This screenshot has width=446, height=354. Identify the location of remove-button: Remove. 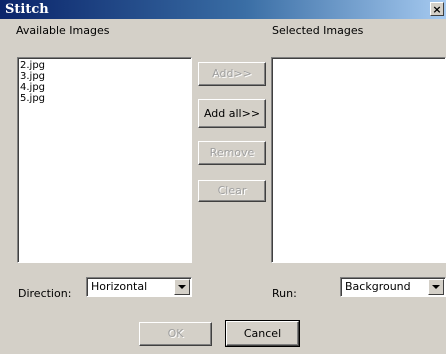
(232, 153).